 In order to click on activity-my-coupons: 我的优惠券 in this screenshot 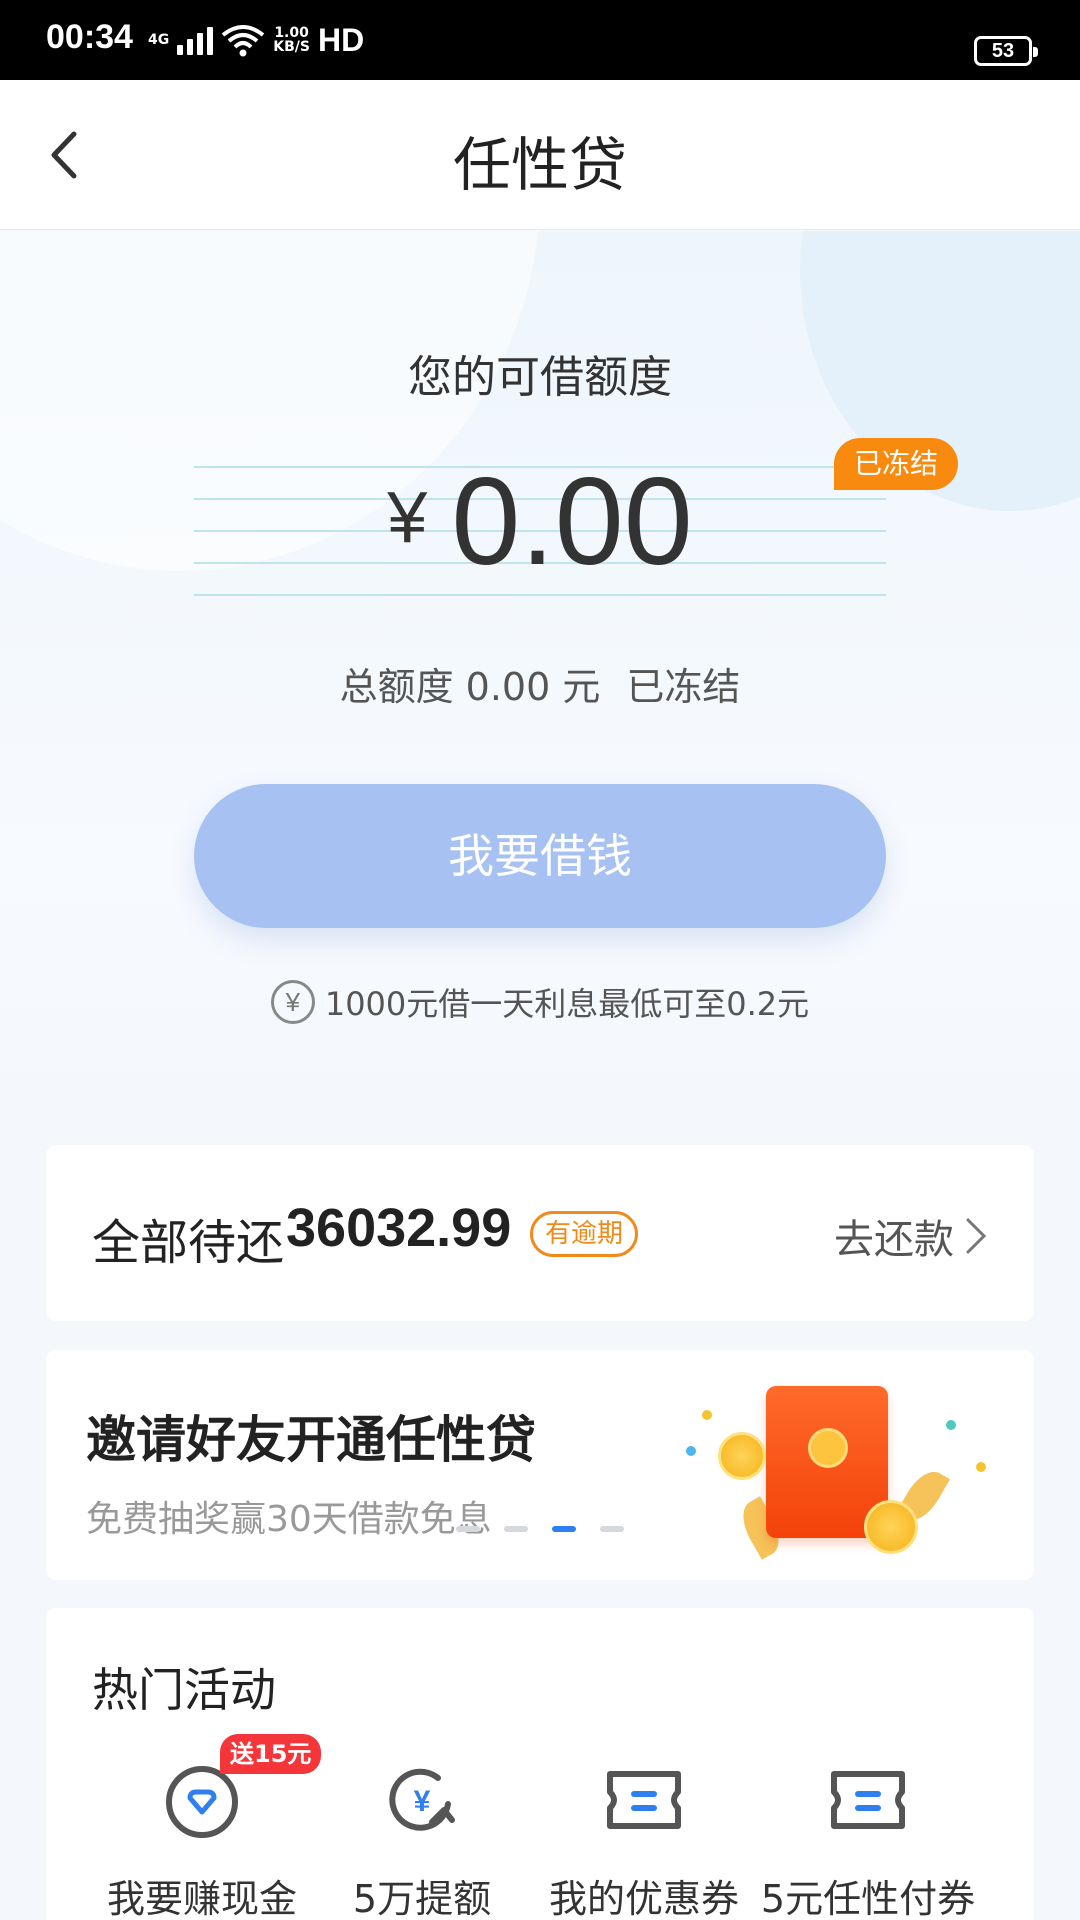, I will do `click(644, 1840)`.